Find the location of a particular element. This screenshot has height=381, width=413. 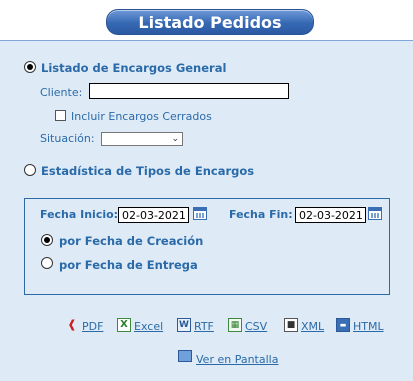

cliente-input is located at coordinates (189, 91).